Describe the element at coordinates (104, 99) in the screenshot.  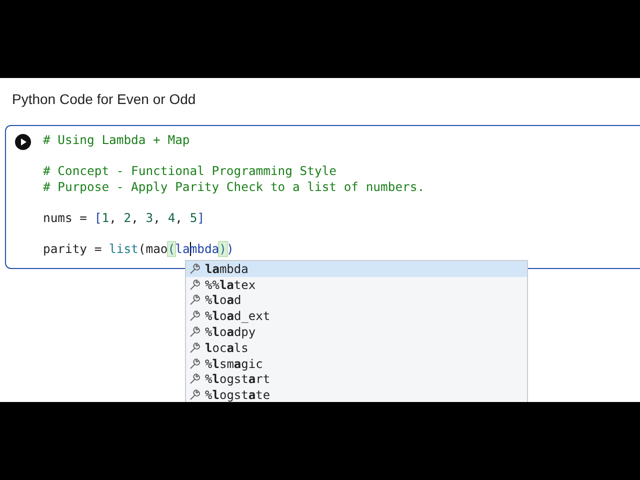
I see `notebook-heading: Python Code for Even or Odd` at that location.